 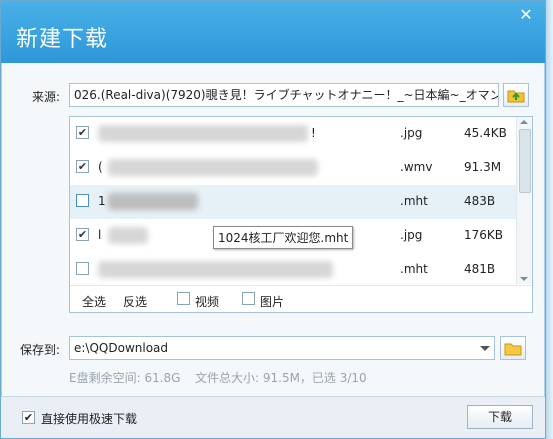 What do you see at coordinates (121, 348) in the screenshot?
I see `save-path-value: e:\QQDownload` at bounding box center [121, 348].